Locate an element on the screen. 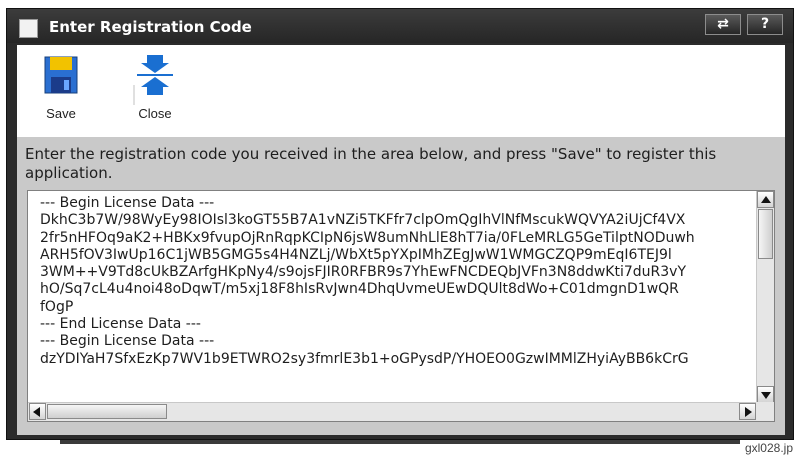  help-button: ? is located at coordinates (765, 24).